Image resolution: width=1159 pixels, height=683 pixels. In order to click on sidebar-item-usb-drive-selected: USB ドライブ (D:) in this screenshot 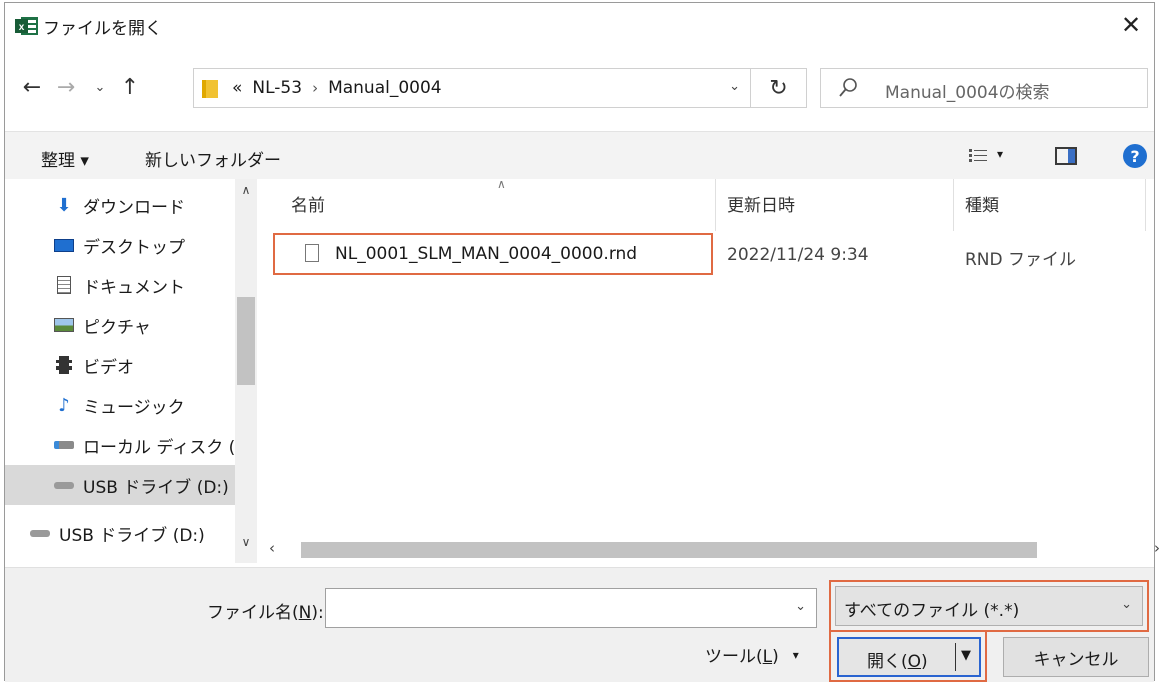, I will do `click(120, 485)`.